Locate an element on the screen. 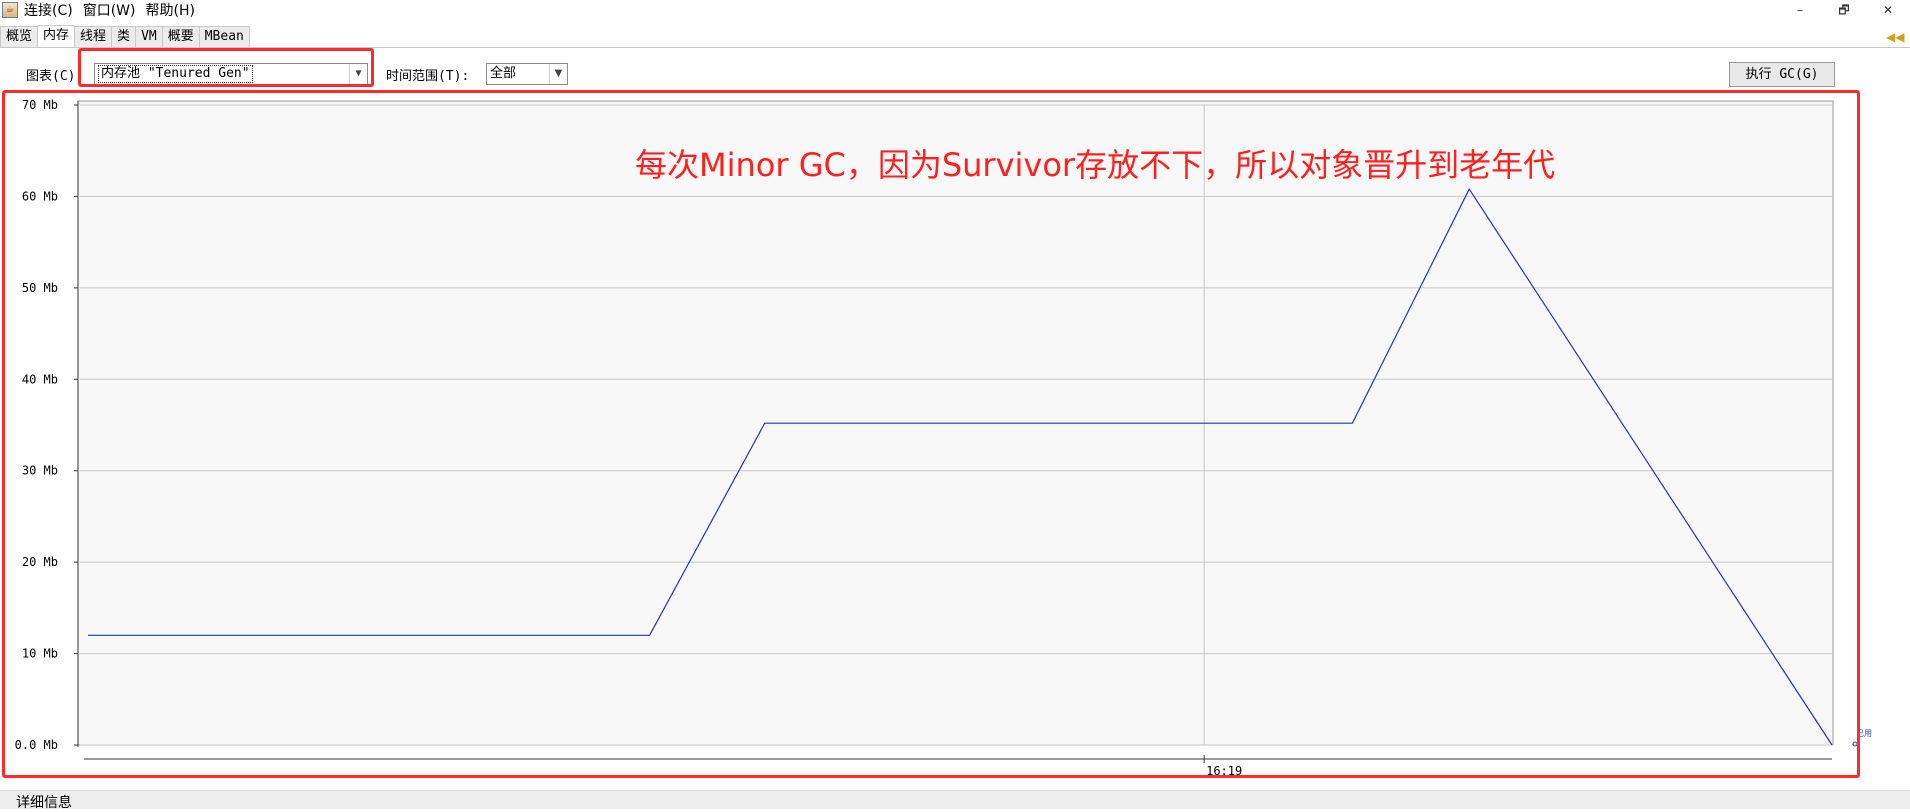  y-tick-label: 50 Mb is located at coordinates (40, 288).